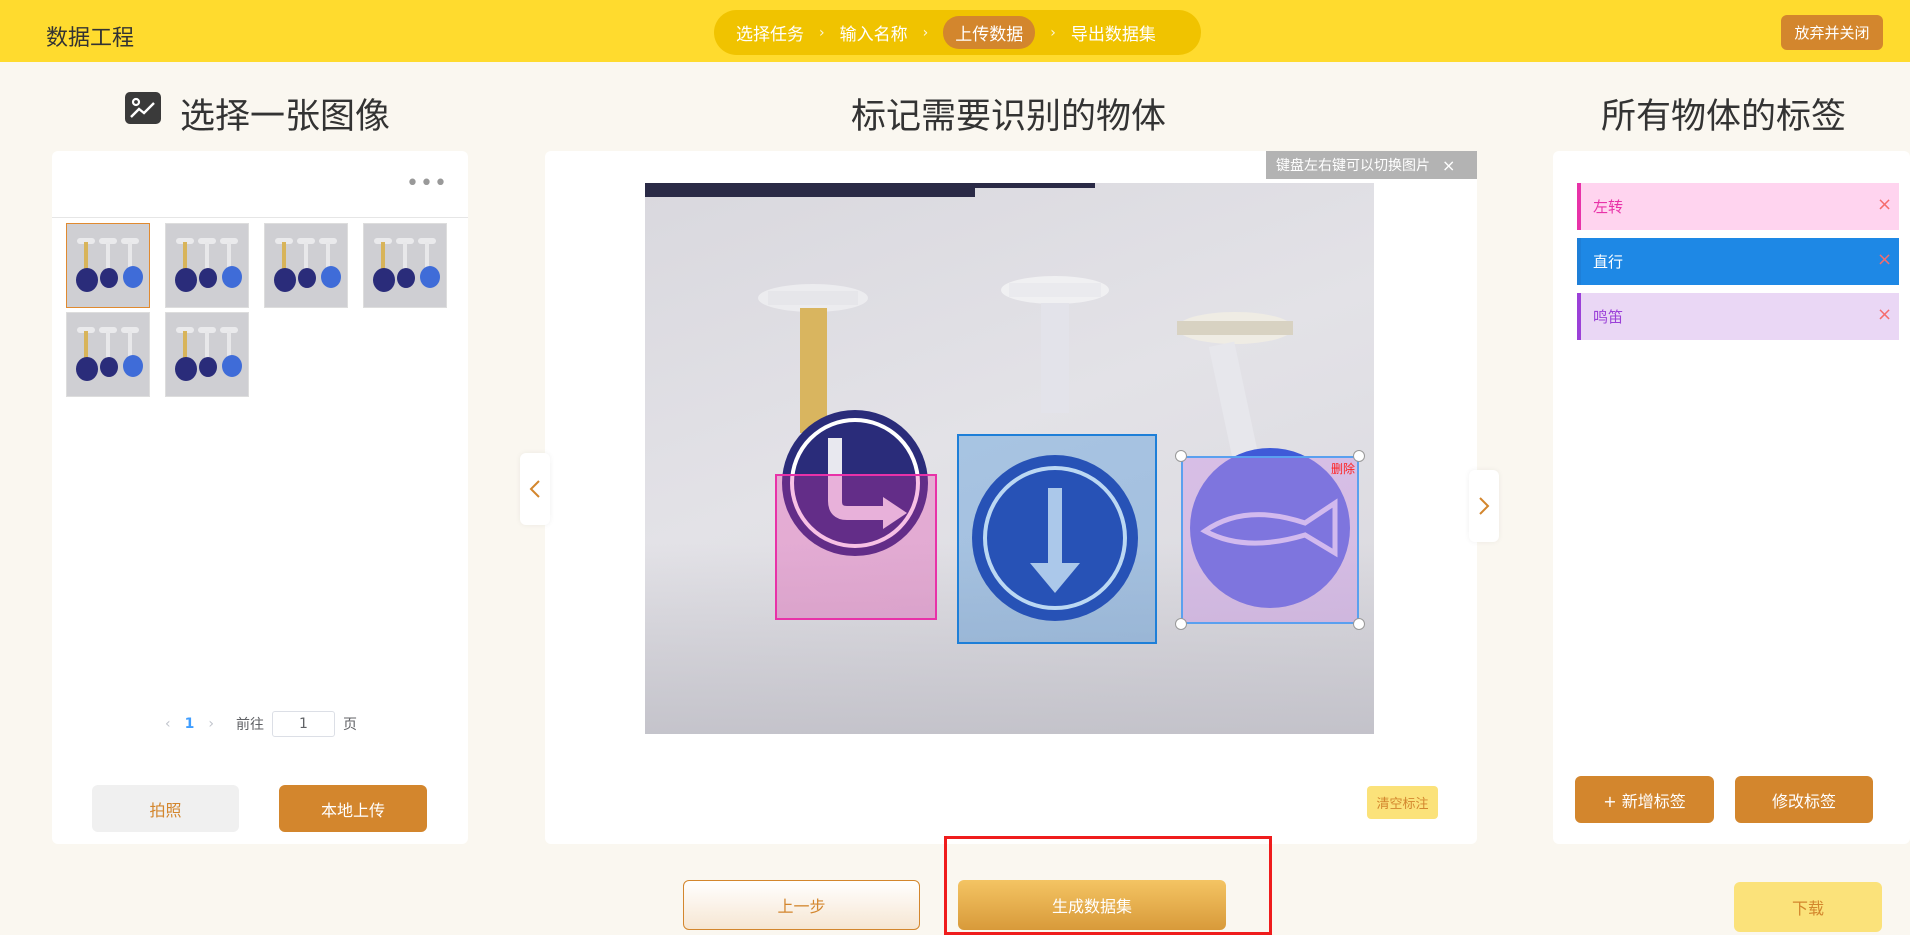 This screenshot has width=1910, height=935. I want to click on image-icon, so click(143, 108).